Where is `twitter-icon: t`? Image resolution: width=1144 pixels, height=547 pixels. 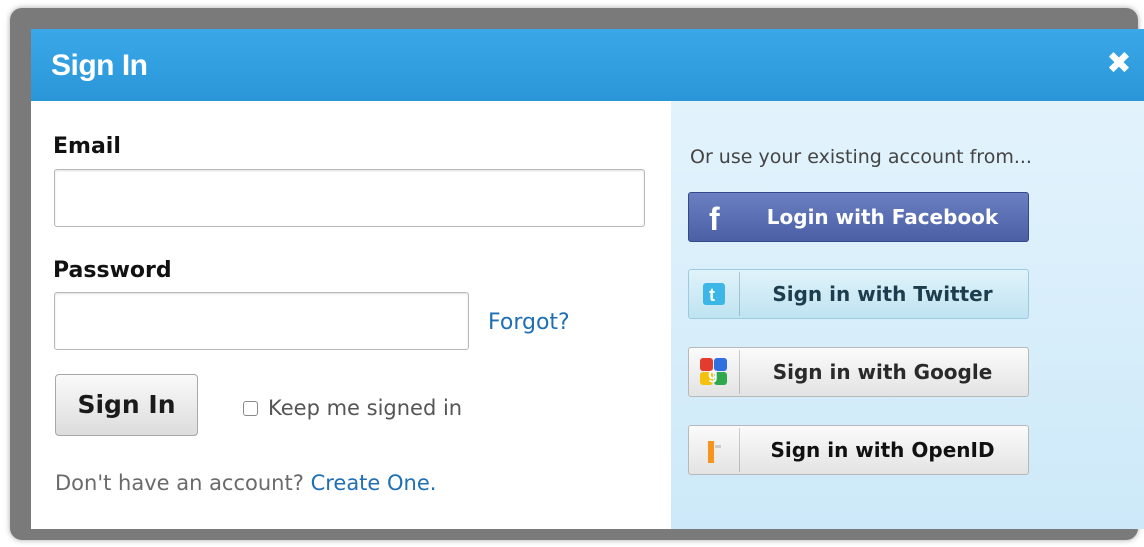 twitter-icon: t is located at coordinates (714, 294).